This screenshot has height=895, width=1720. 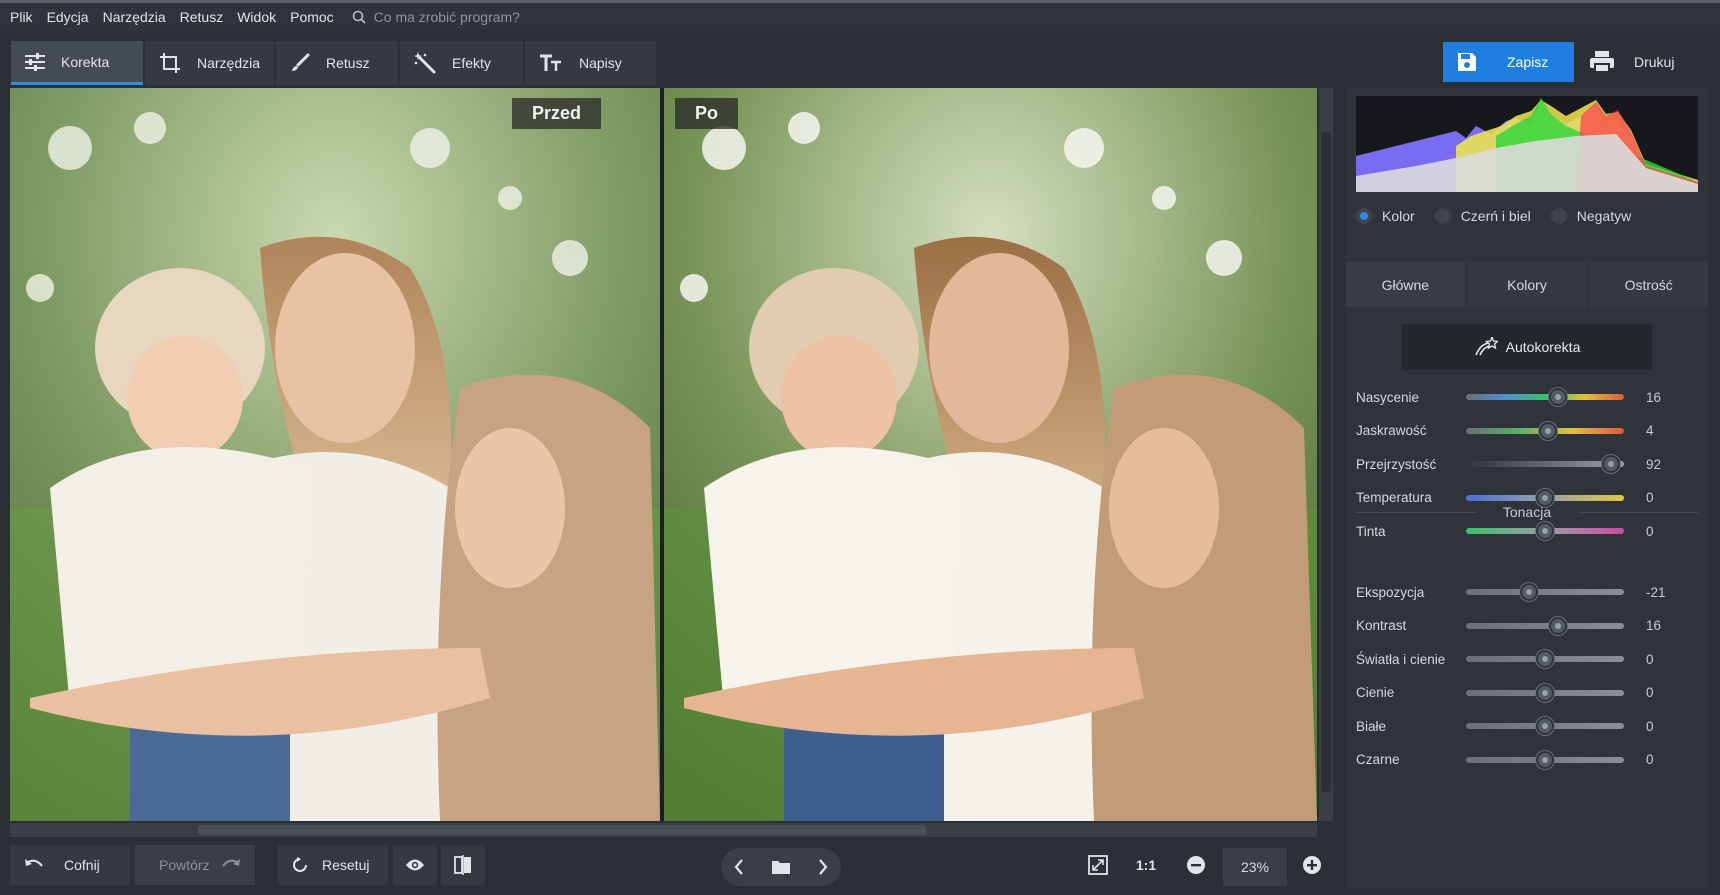 I want to click on tab-efekty: Efekty, so click(x=461, y=63).